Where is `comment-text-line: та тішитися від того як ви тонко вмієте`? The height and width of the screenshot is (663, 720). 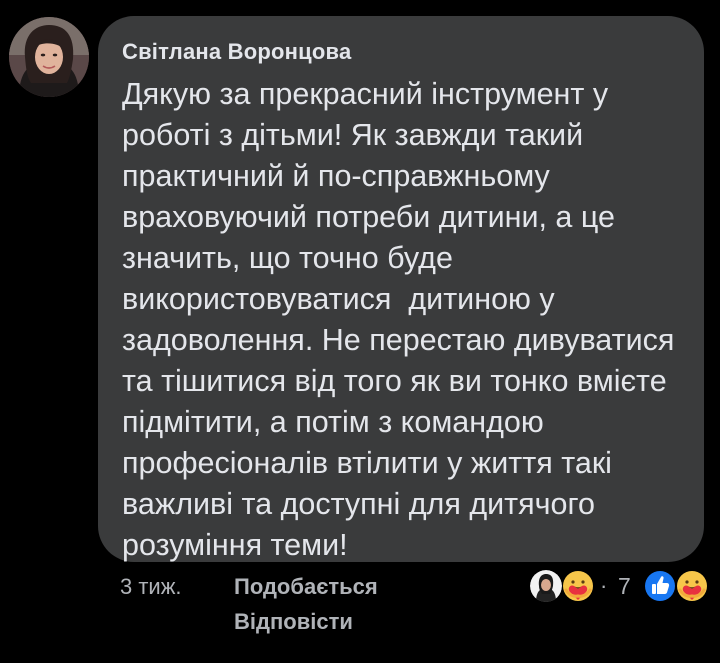
comment-text-line: та тішитися від того як ви тонко вмієте is located at coordinates (394, 381).